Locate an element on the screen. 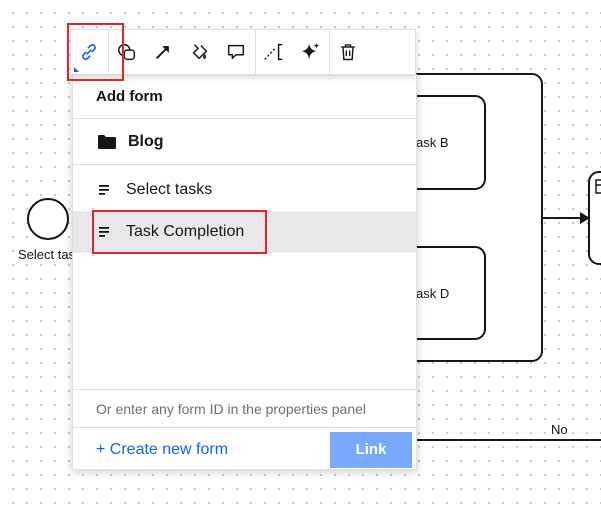 This screenshot has width=601, height=507. form-list: Select tasks Task Completion is located at coordinates (244, 209).